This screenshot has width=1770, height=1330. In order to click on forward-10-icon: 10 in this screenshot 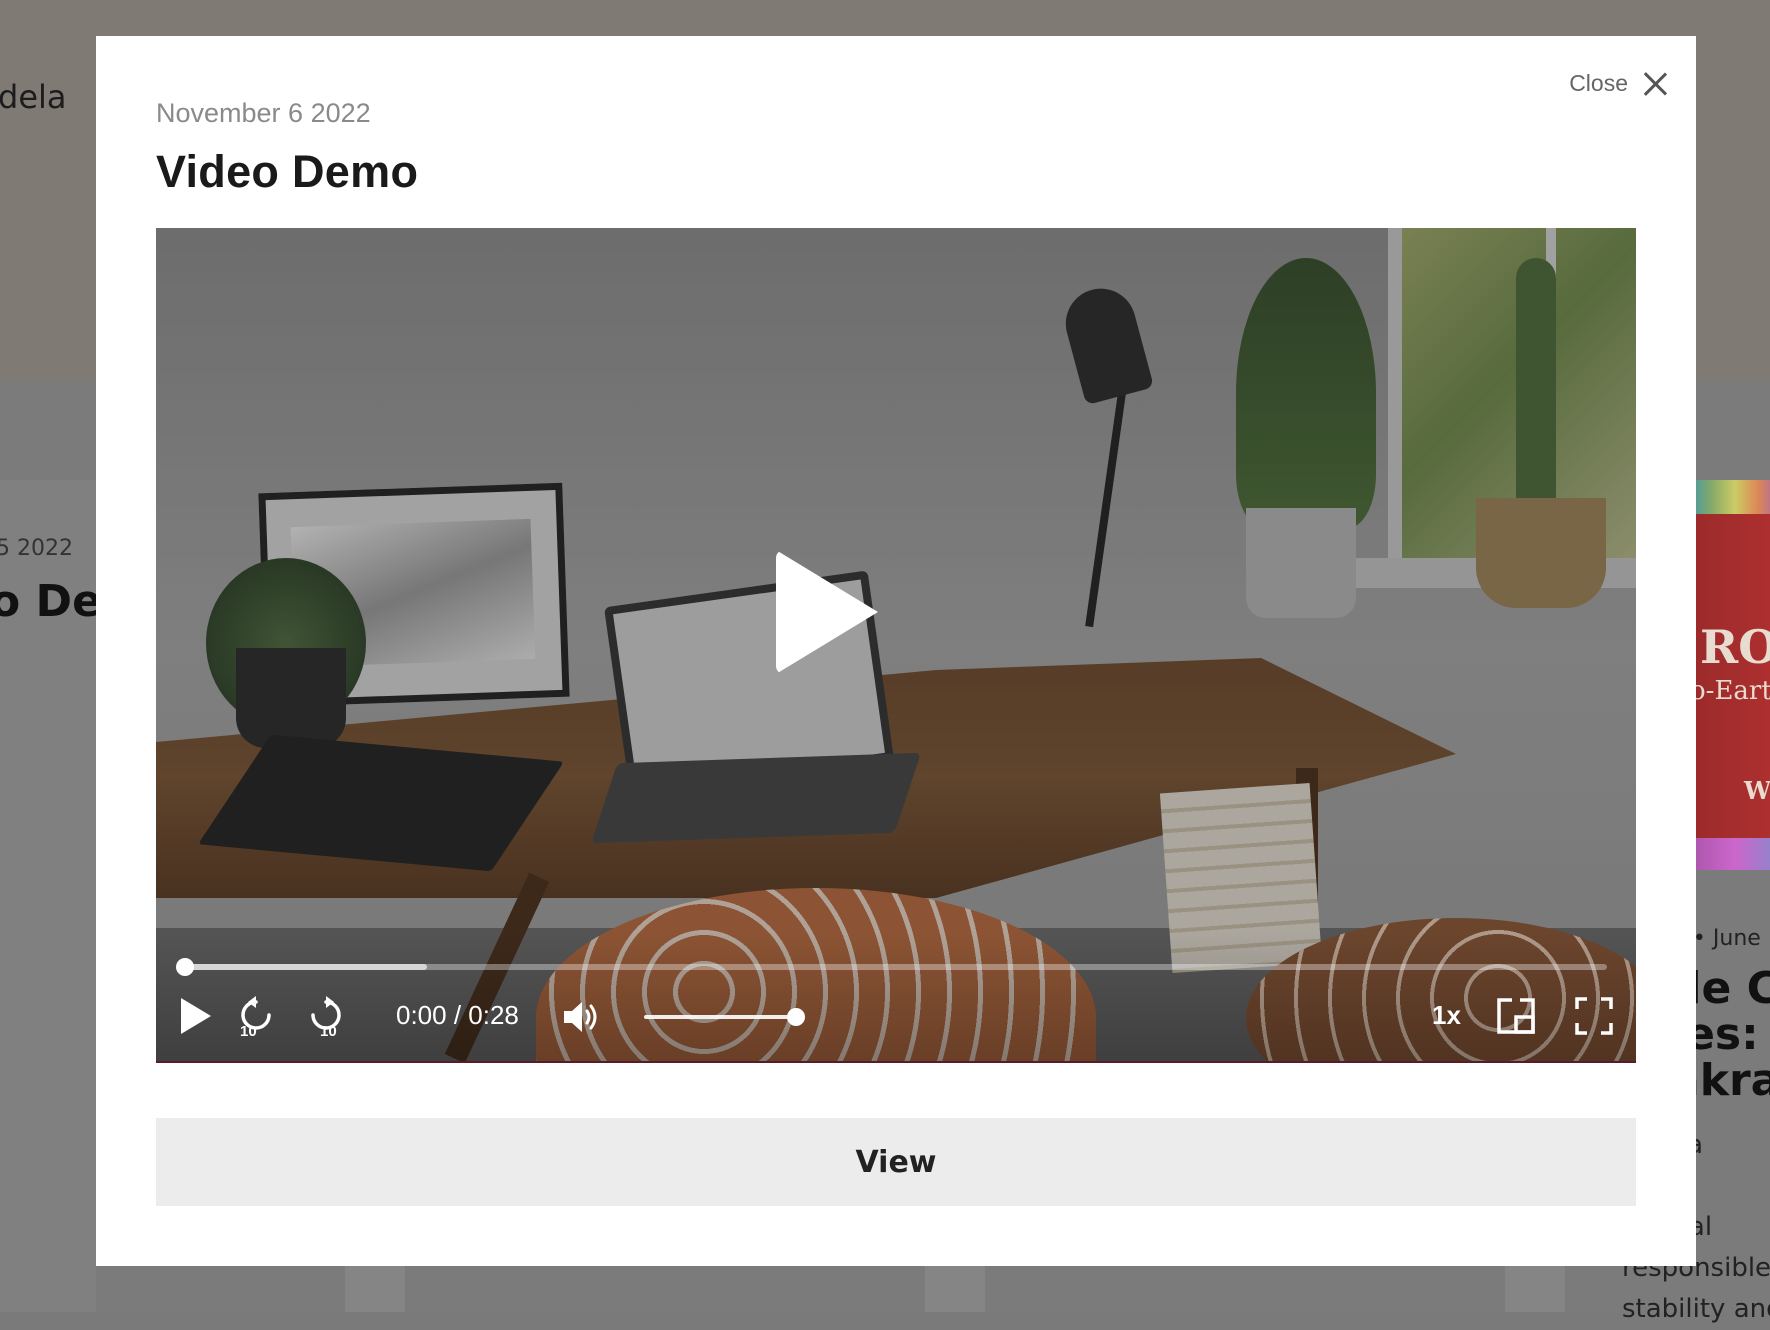, I will do `click(326, 1017)`.